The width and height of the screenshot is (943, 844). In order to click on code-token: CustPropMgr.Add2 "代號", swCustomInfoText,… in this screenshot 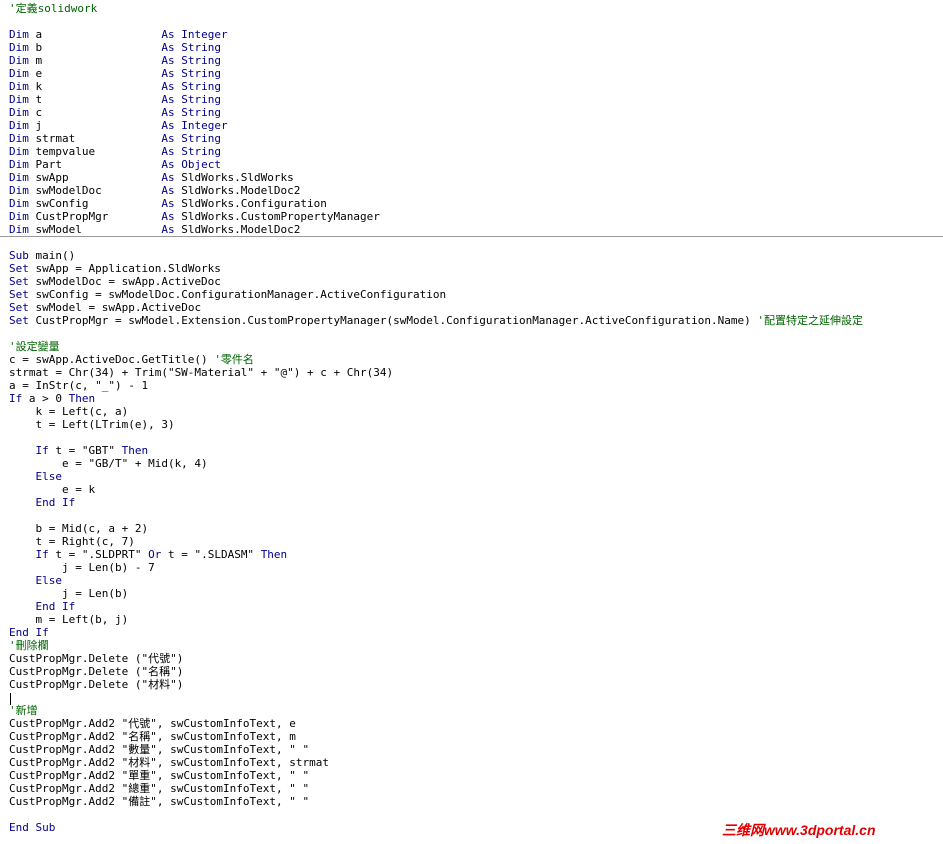, I will do `click(152, 723)`.